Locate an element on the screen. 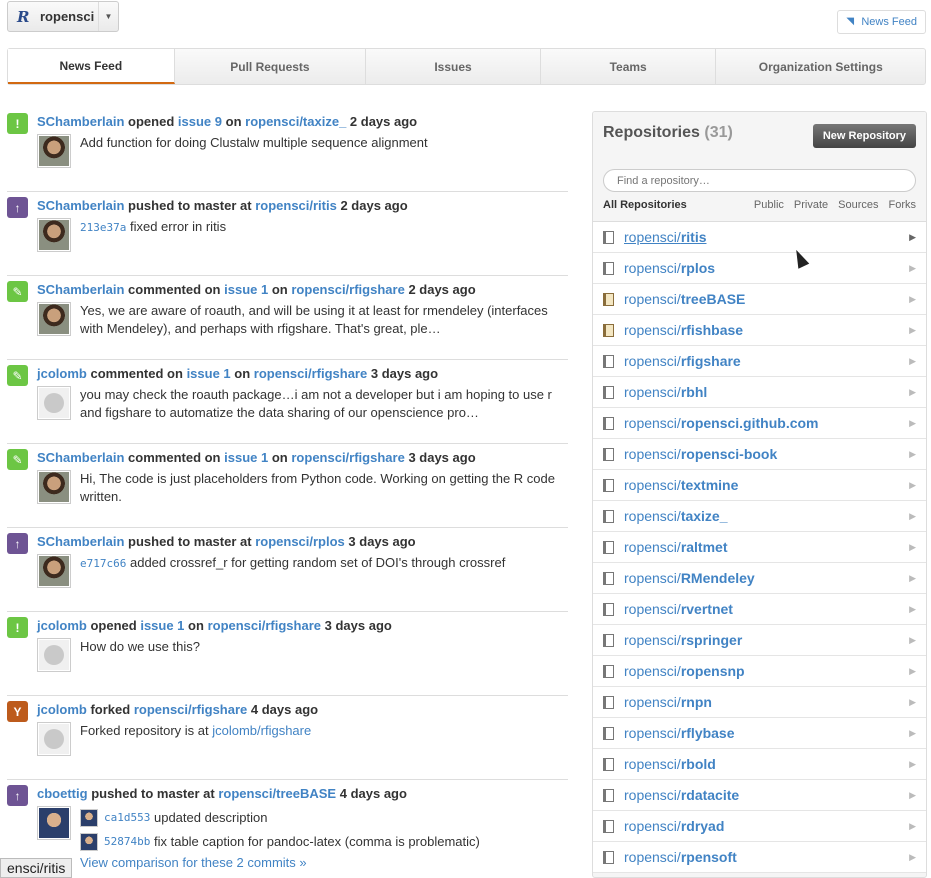  commit-sha-link: 52874bb is located at coordinates (127, 842).